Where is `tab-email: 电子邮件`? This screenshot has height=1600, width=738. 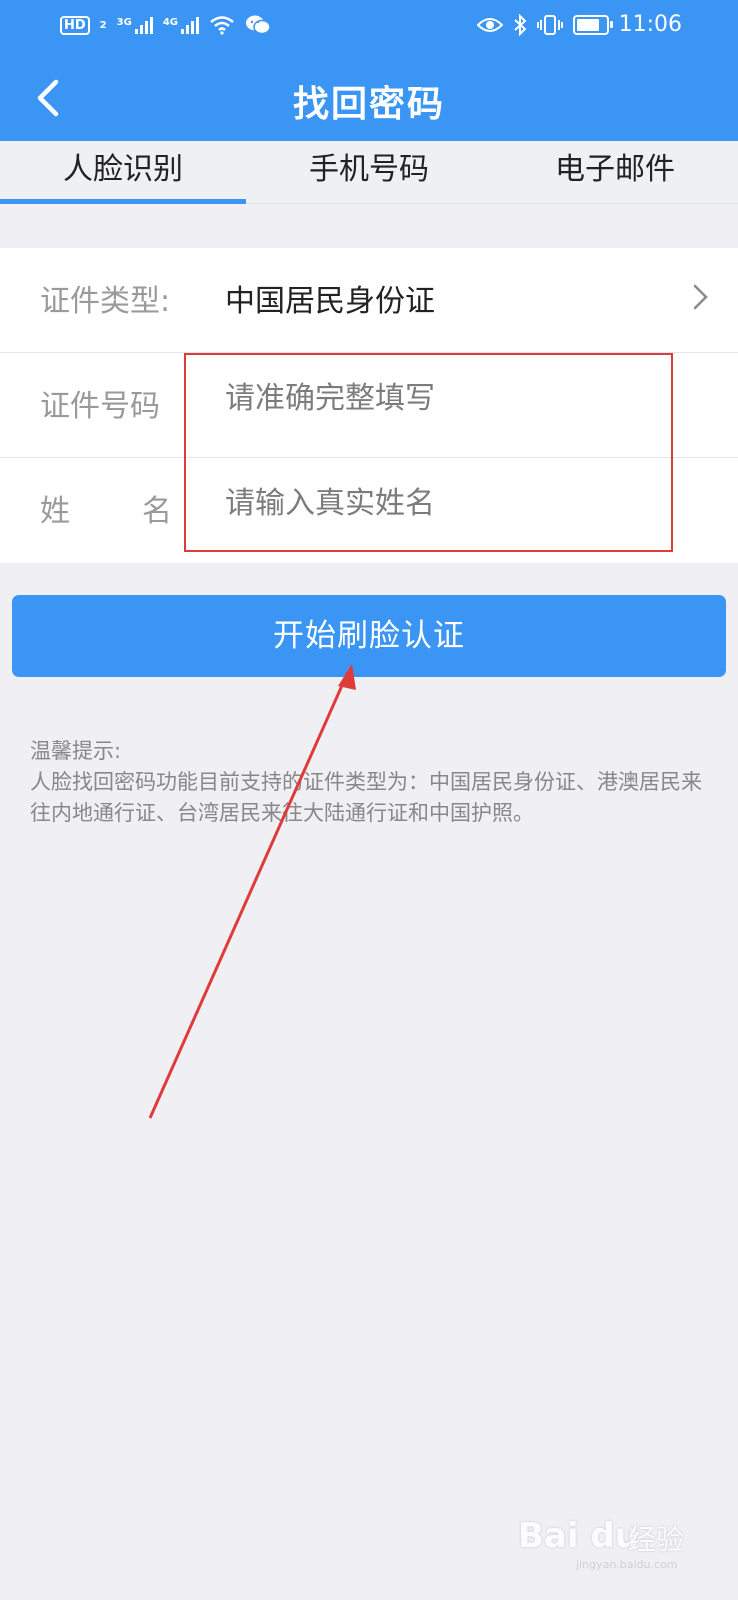
tab-email: 电子邮件 is located at coordinates (615, 172).